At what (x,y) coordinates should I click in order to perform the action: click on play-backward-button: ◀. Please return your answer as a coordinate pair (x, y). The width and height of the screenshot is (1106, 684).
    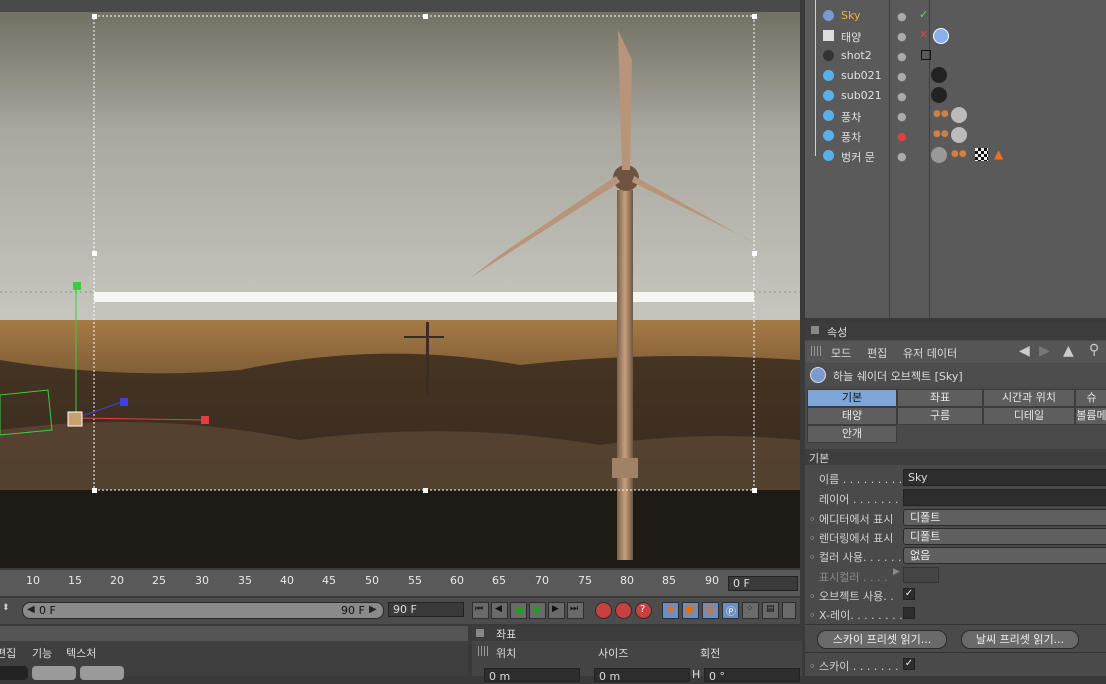
    Looking at the image, I should click on (518, 610).